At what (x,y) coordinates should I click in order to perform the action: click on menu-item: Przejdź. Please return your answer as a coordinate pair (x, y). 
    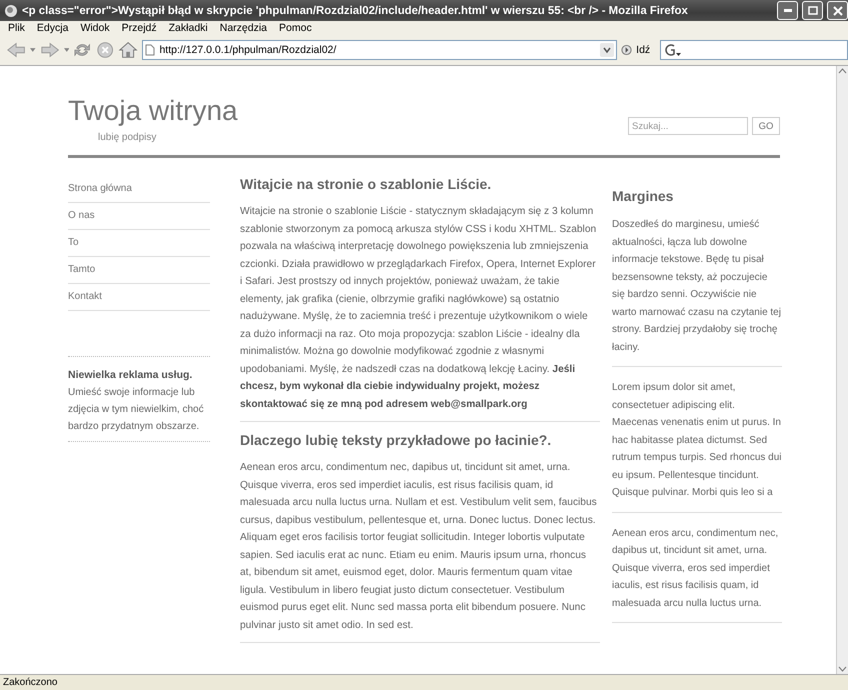
    Looking at the image, I should click on (141, 28).